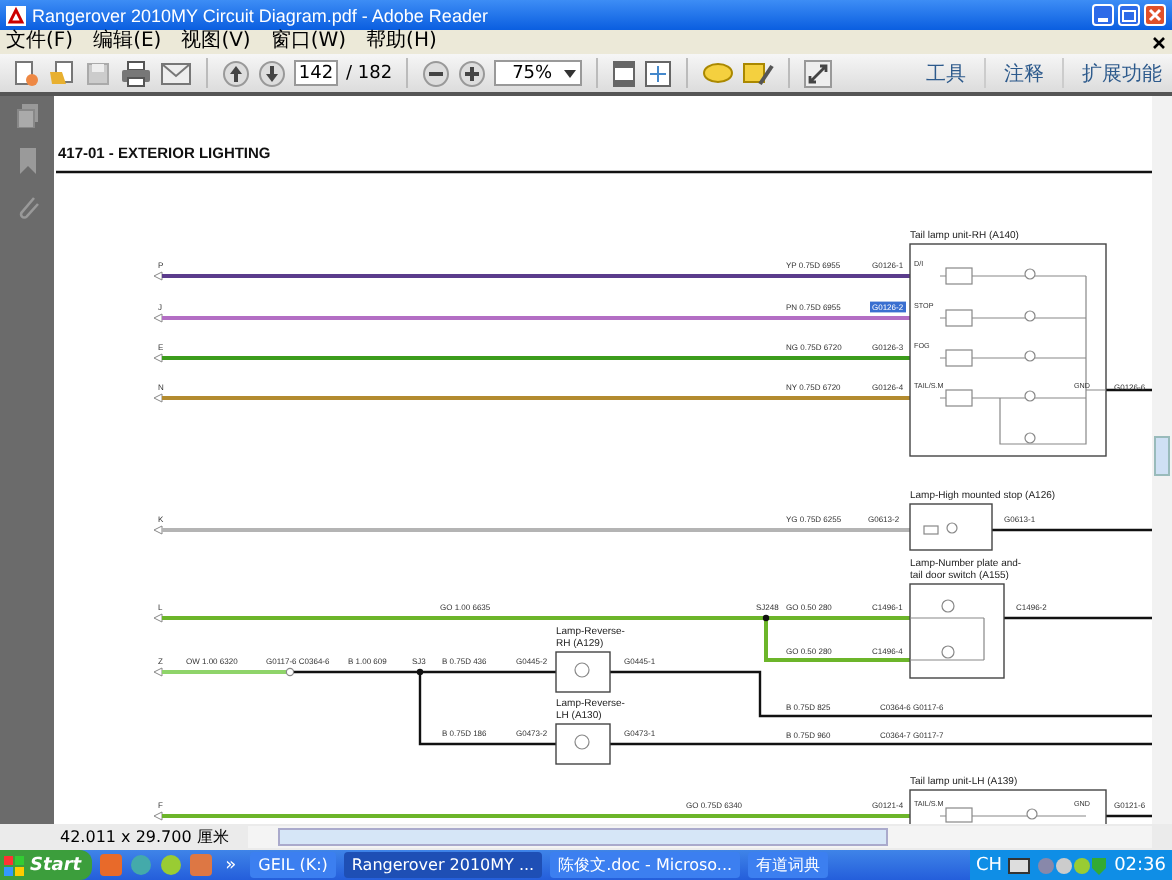  I want to click on print-icon, so click(136, 73).